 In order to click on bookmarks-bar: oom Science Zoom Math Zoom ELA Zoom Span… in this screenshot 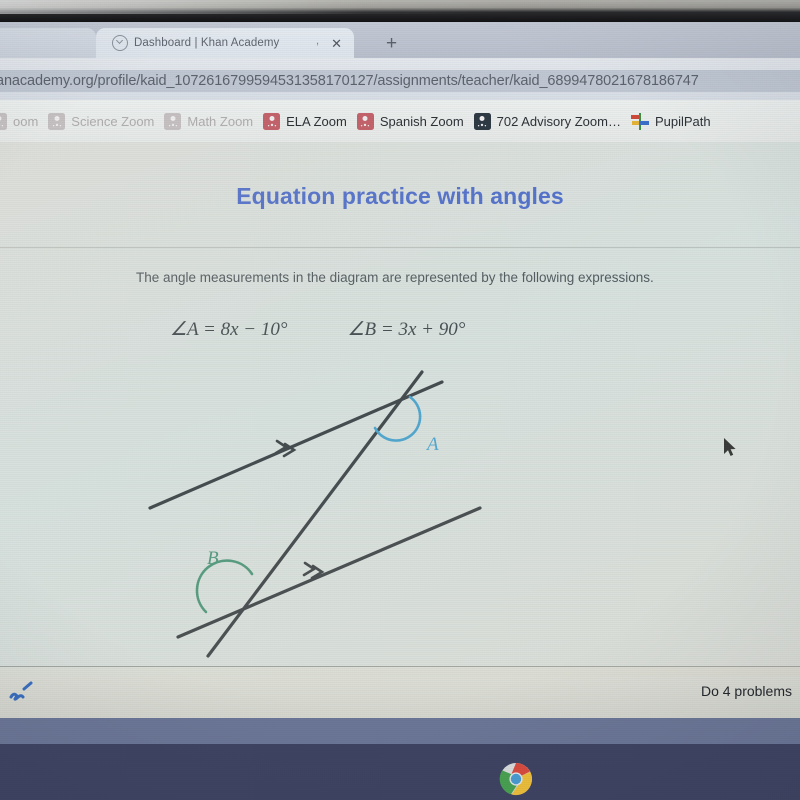, I will do `click(400, 121)`.